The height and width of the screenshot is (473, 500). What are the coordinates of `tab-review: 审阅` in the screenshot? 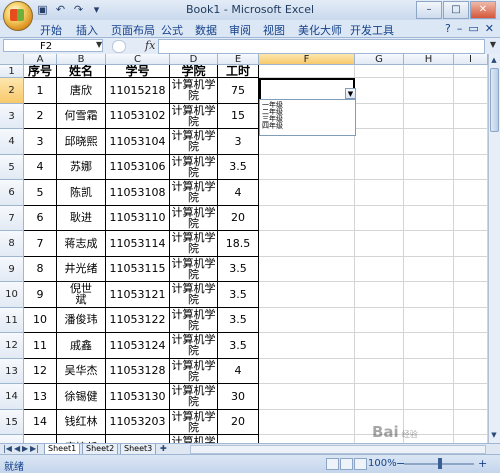 It's located at (240, 30).